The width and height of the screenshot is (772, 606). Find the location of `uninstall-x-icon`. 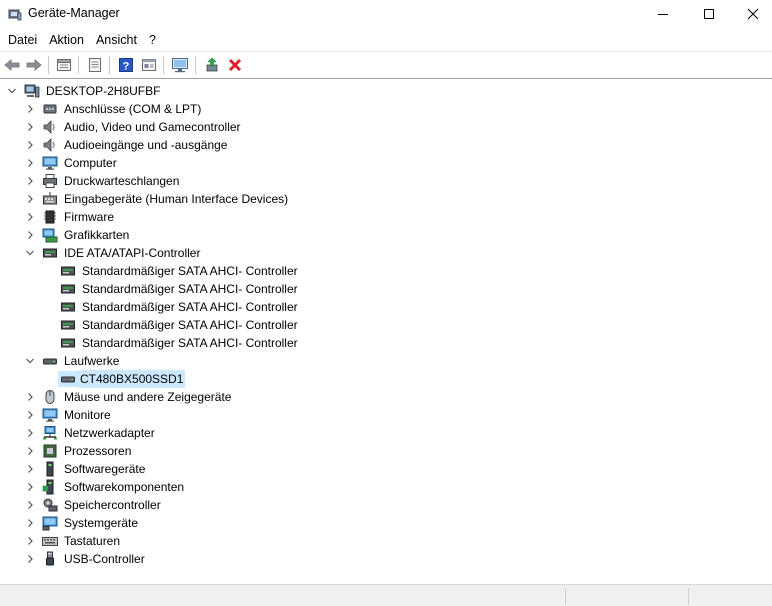

uninstall-x-icon is located at coordinates (235, 65).